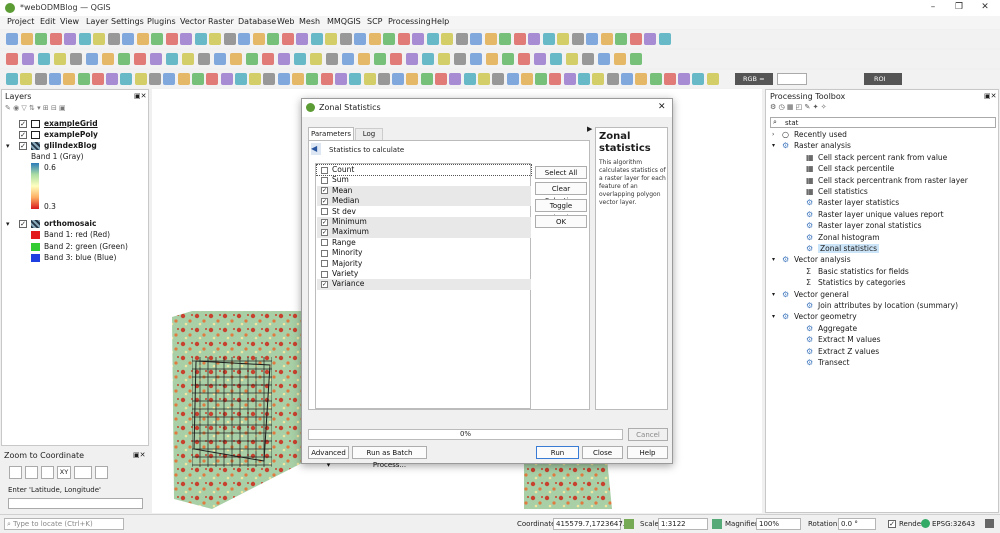  Describe the element at coordinates (863, 271) in the screenshot. I see `toolbox-algorithm: Basic statistics for fields` at that location.